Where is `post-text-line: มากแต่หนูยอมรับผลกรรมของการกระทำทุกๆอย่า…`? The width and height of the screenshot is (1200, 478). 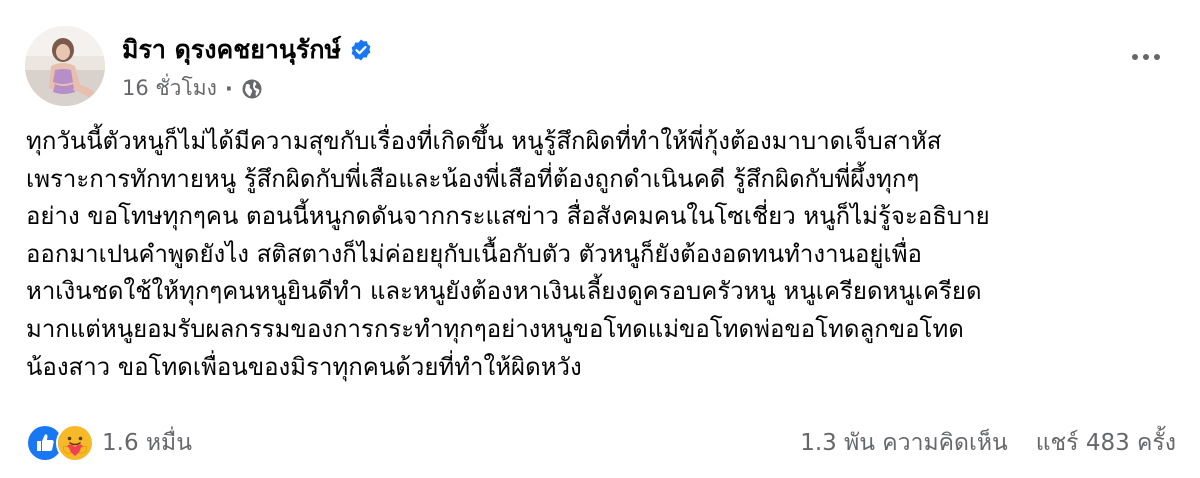 post-text-line: มากแต่หนูยอมรับผลกรรมของการกระทำทุกๆอย่า… is located at coordinates (495, 328).